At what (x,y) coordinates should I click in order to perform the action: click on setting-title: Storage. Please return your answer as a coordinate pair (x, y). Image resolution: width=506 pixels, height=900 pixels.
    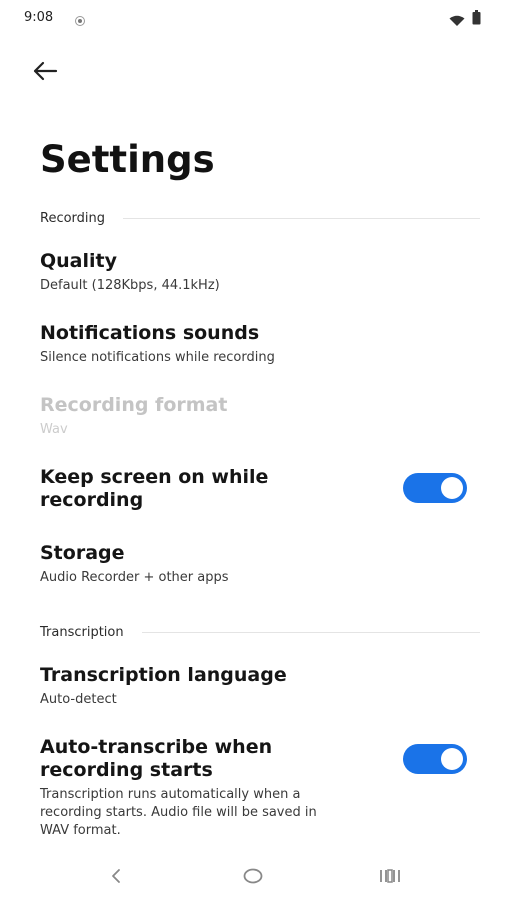
    Looking at the image, I should click on (82, 553).